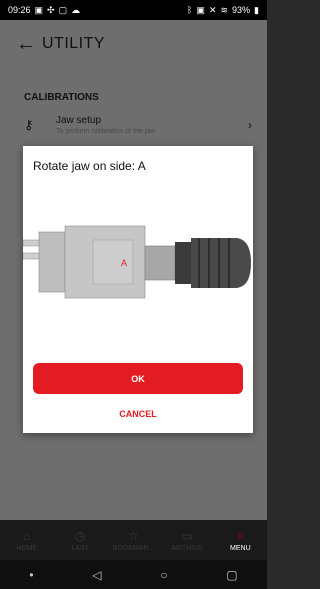 The image size is (320, 589). Describe the element at coordinates (133, 10) in the screenshot. I see `status-bar: 09:26 ▣ ✣ ▢ ☁ ᛒ ▣ ✕ ≋ 93% ▮` at that location.